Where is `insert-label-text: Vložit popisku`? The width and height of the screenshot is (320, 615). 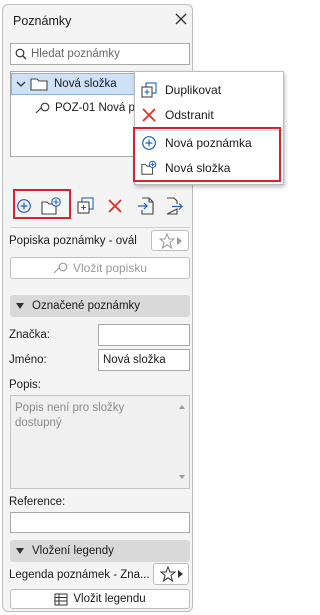
insert-label-text: Vložit popisku is located at coordinates (110, 268).